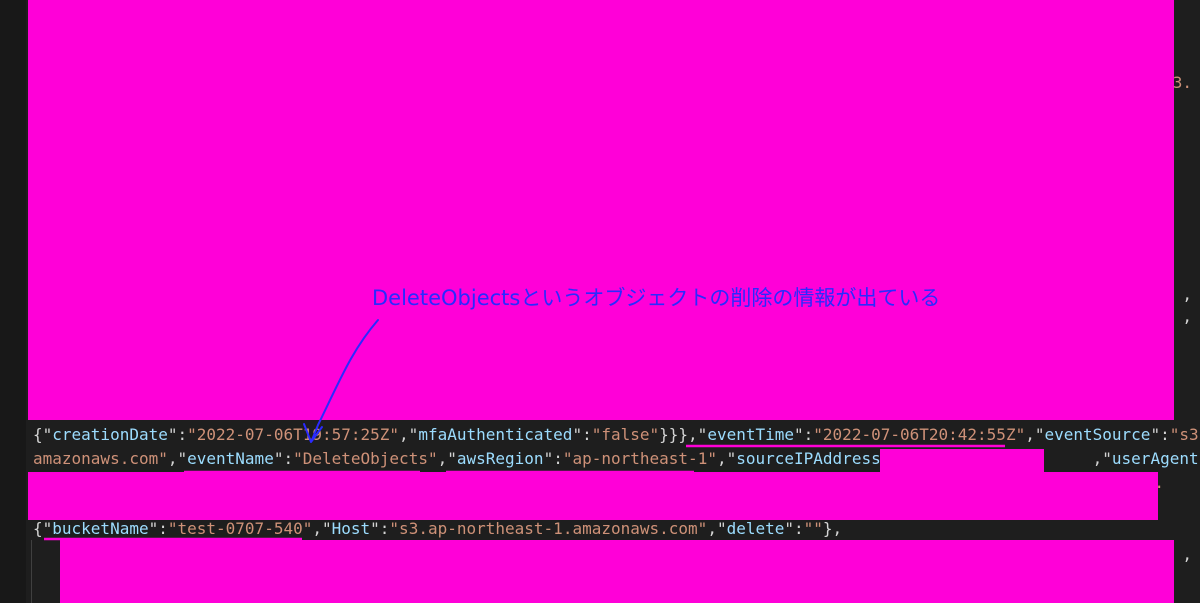 The image size is (1200, 603). I want to click on redaction-block-bottom, so click(617, 571).